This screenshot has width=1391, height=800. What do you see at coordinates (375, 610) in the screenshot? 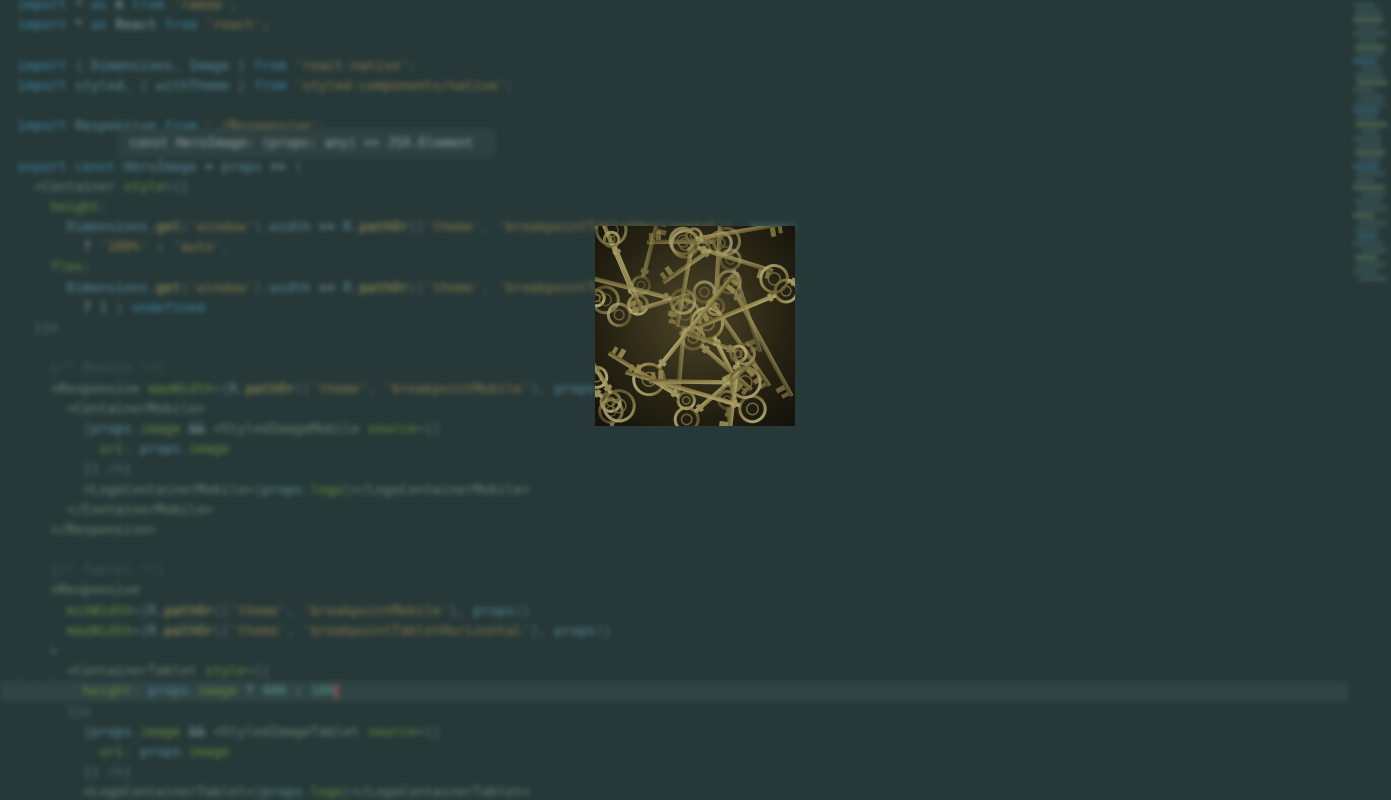
I see `code-token: 'breakpointMobile'` at bounding box center [375, 610].